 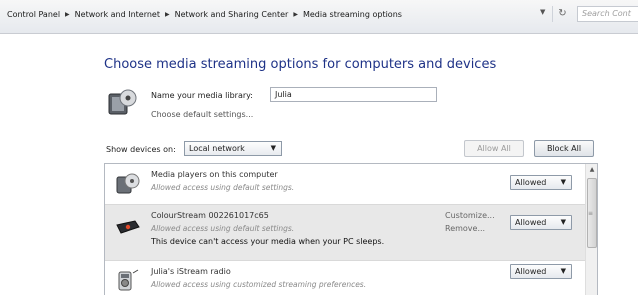 I want to click on device-name: ColourStream 002261017c65, so click(x=210, y=215).